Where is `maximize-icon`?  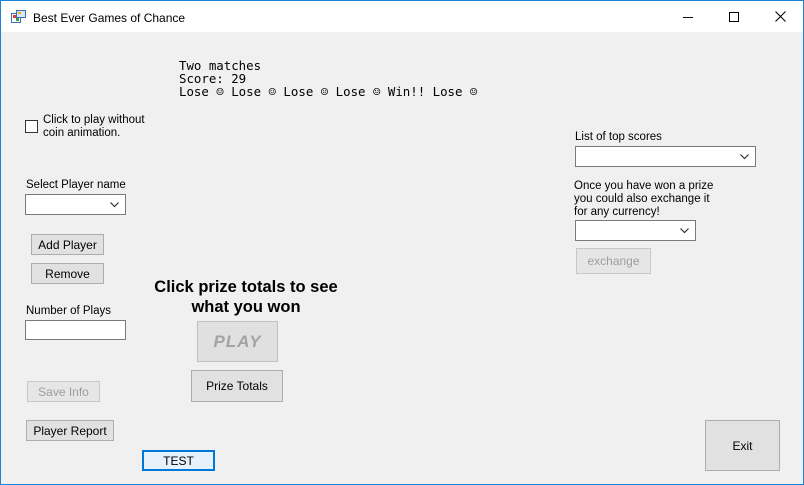 maximize-icon is located at coordinates (734, 16).